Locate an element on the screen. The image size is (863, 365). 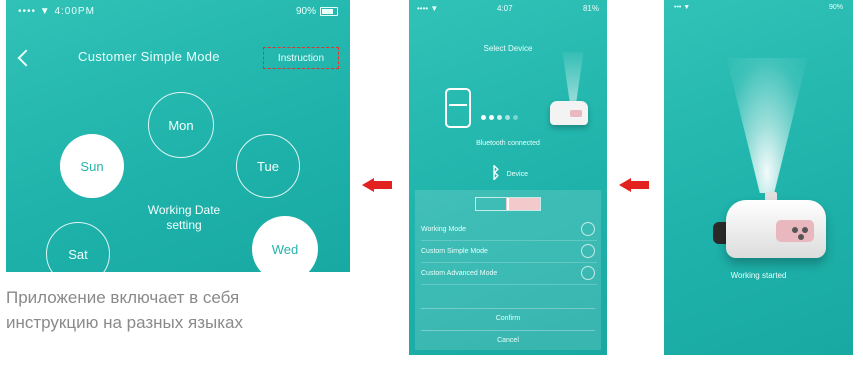
mode-day-wed: Wed is located at coordinates (285, 244).